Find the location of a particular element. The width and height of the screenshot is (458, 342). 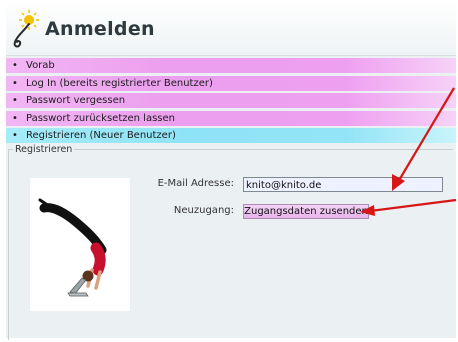

menu-item-vorab: • Vorab is located at coordinates (231, 65).